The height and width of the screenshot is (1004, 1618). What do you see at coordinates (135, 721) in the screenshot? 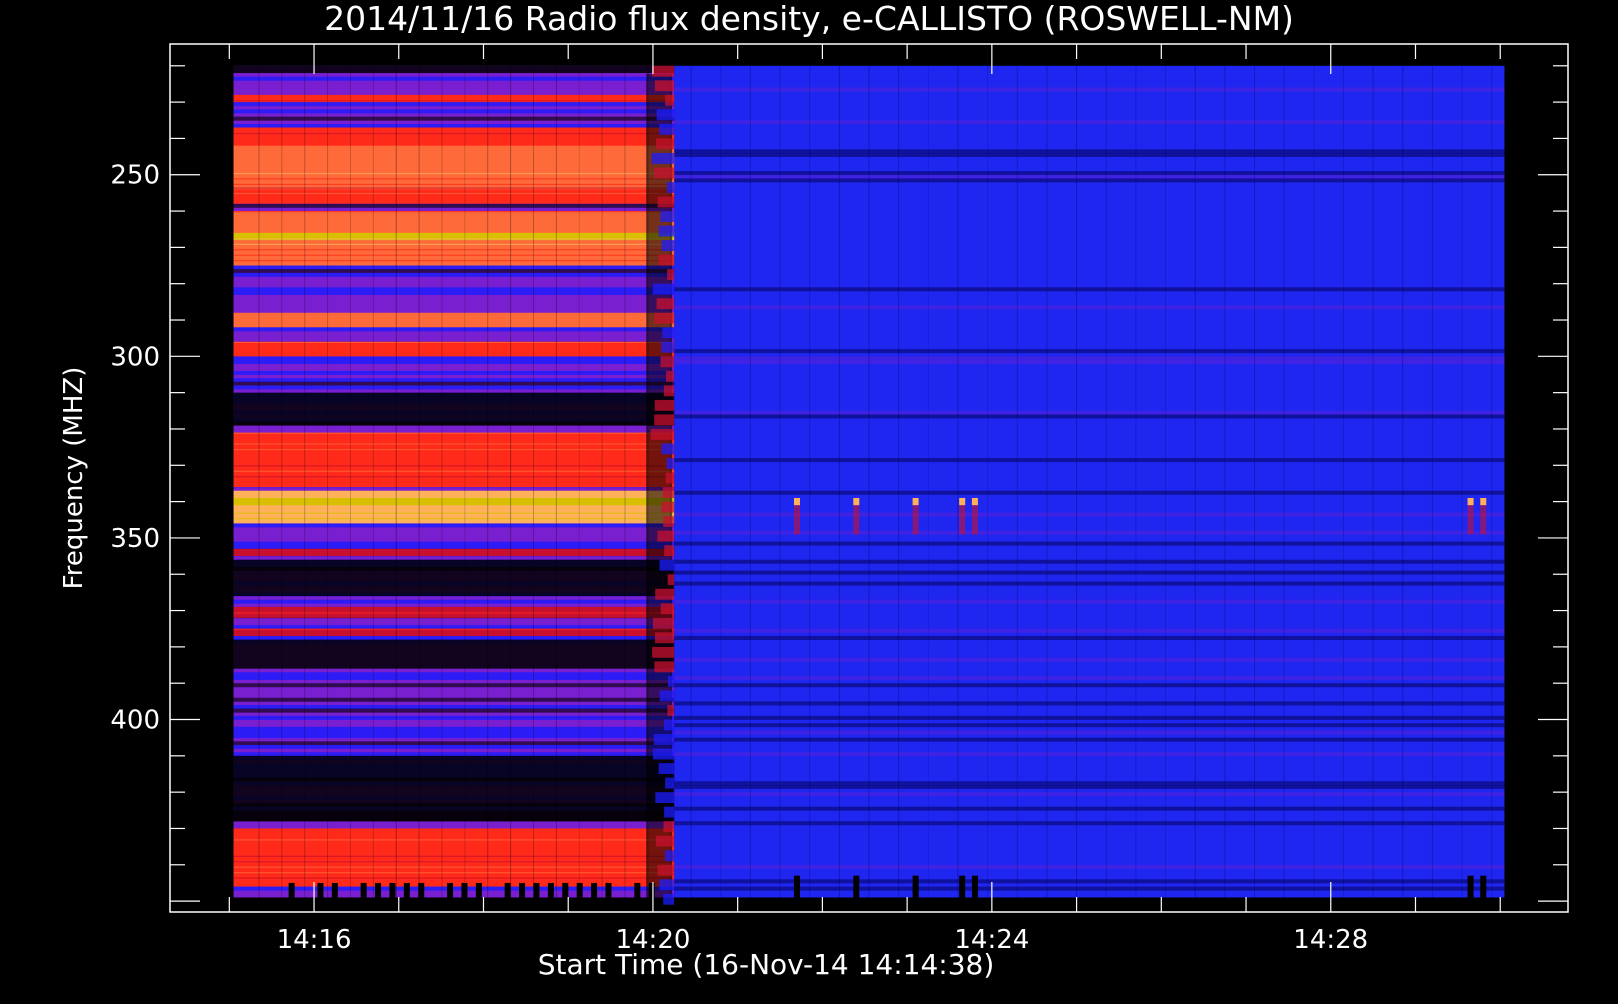
I see `y-tick-label: 400` at bounding box center [135, 721].